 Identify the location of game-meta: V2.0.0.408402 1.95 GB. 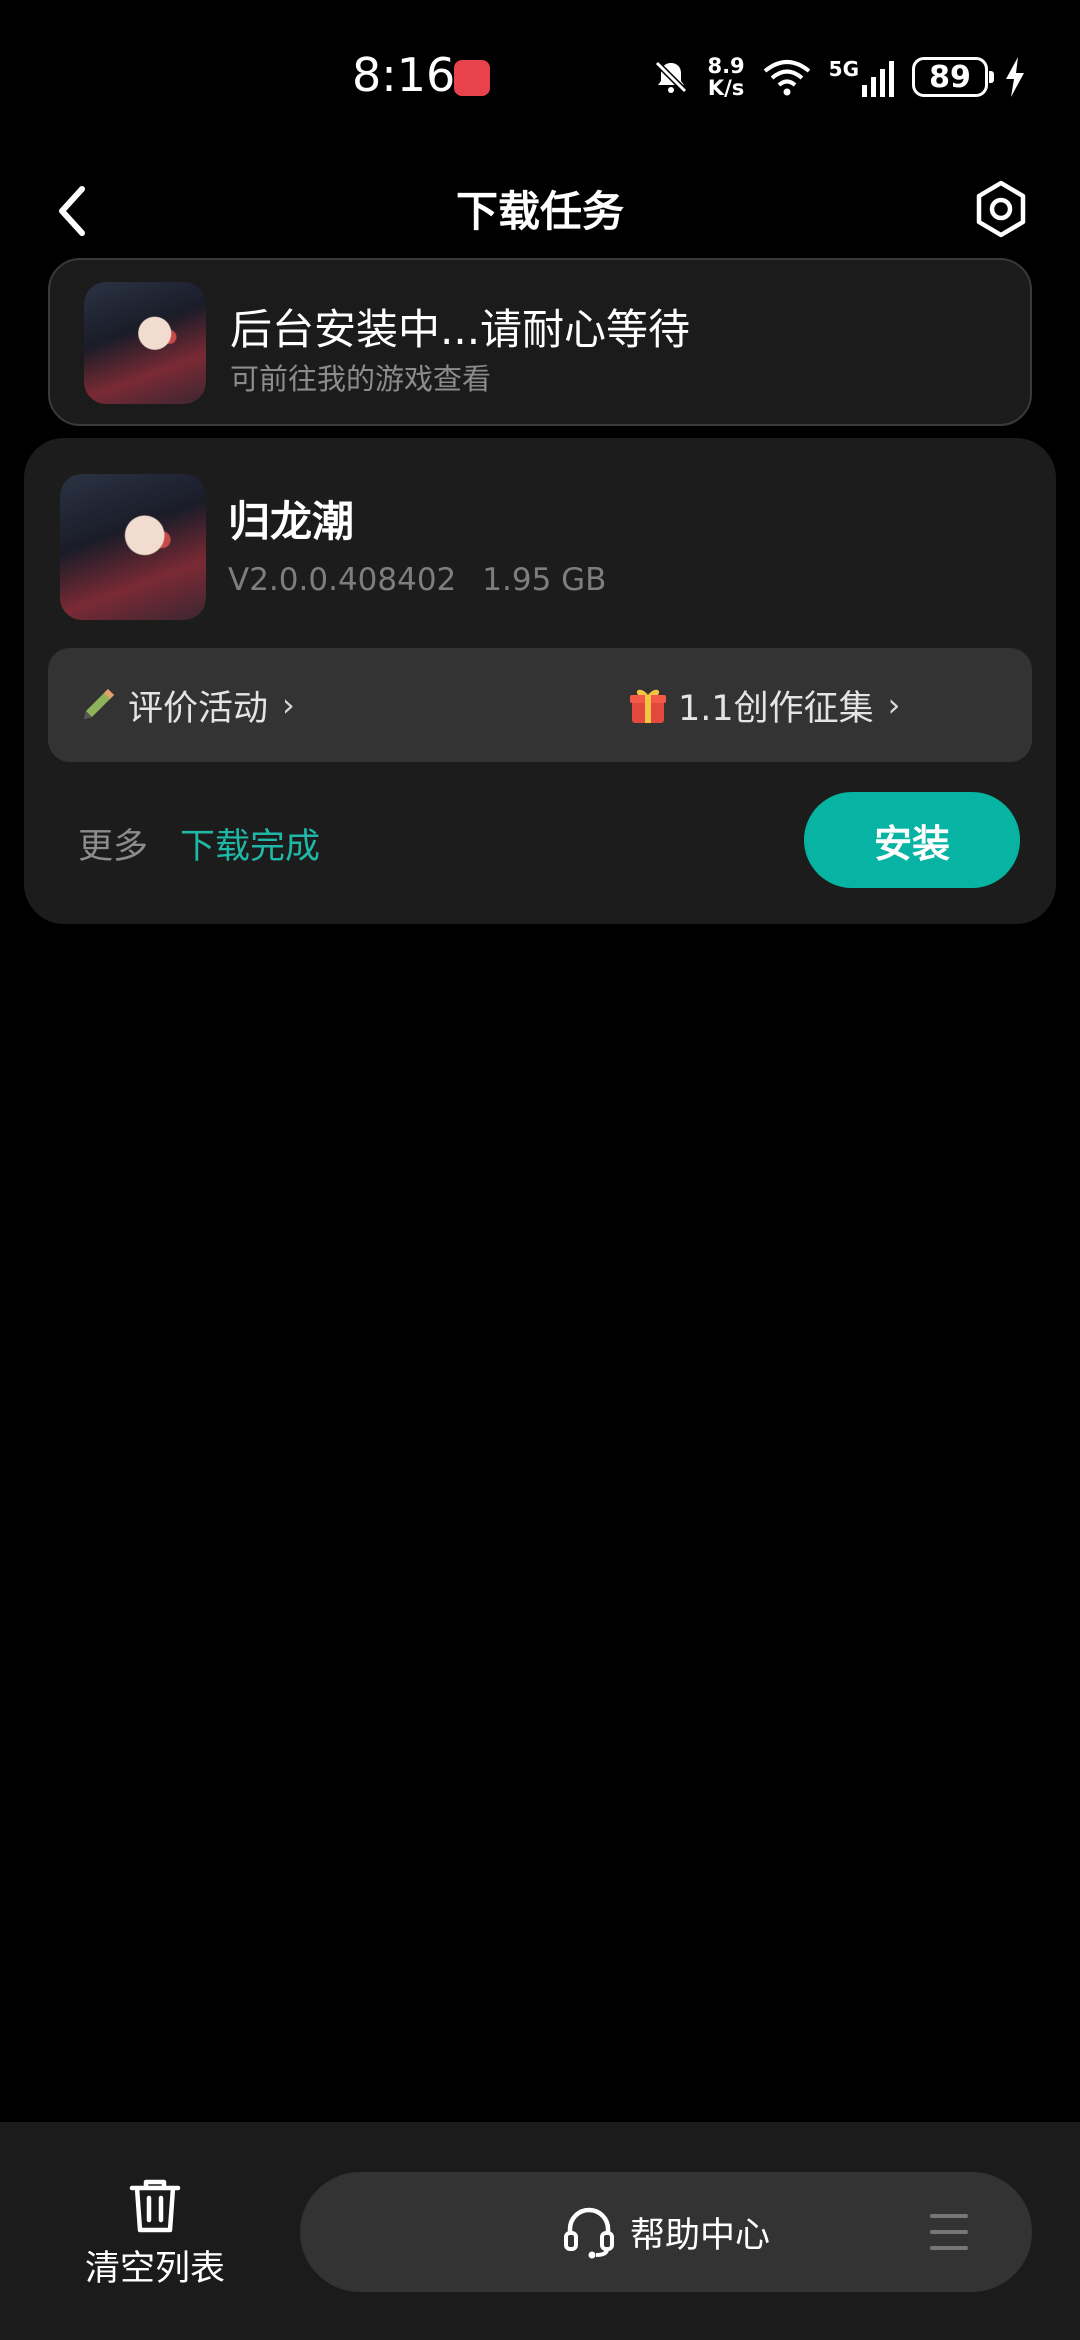
(417, 580).